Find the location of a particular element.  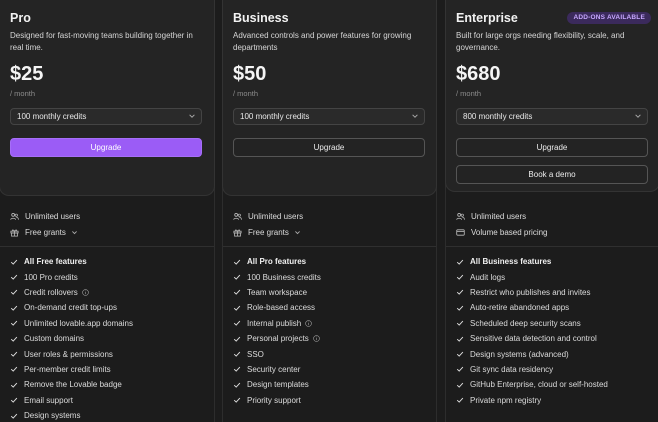

feature-item: 100 Business credits is located at coordinates (333, 276).